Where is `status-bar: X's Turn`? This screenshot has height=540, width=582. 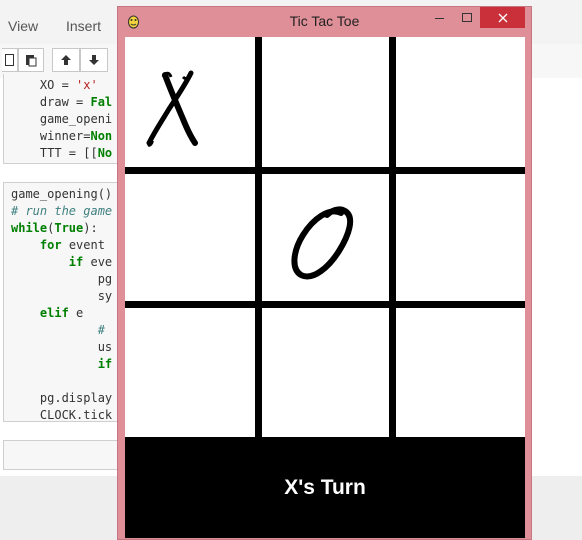
status-bar: X's Turn is located at coordinates (325, 487).